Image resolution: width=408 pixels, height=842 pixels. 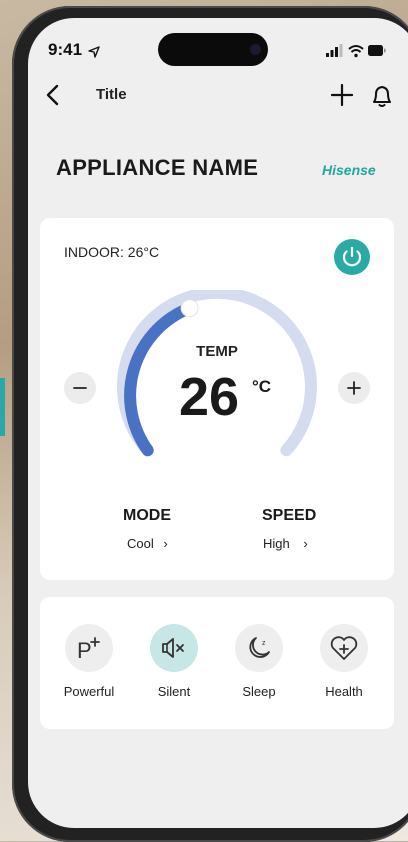 I want to click on moon-icon: z, so click(x=259, y=647).